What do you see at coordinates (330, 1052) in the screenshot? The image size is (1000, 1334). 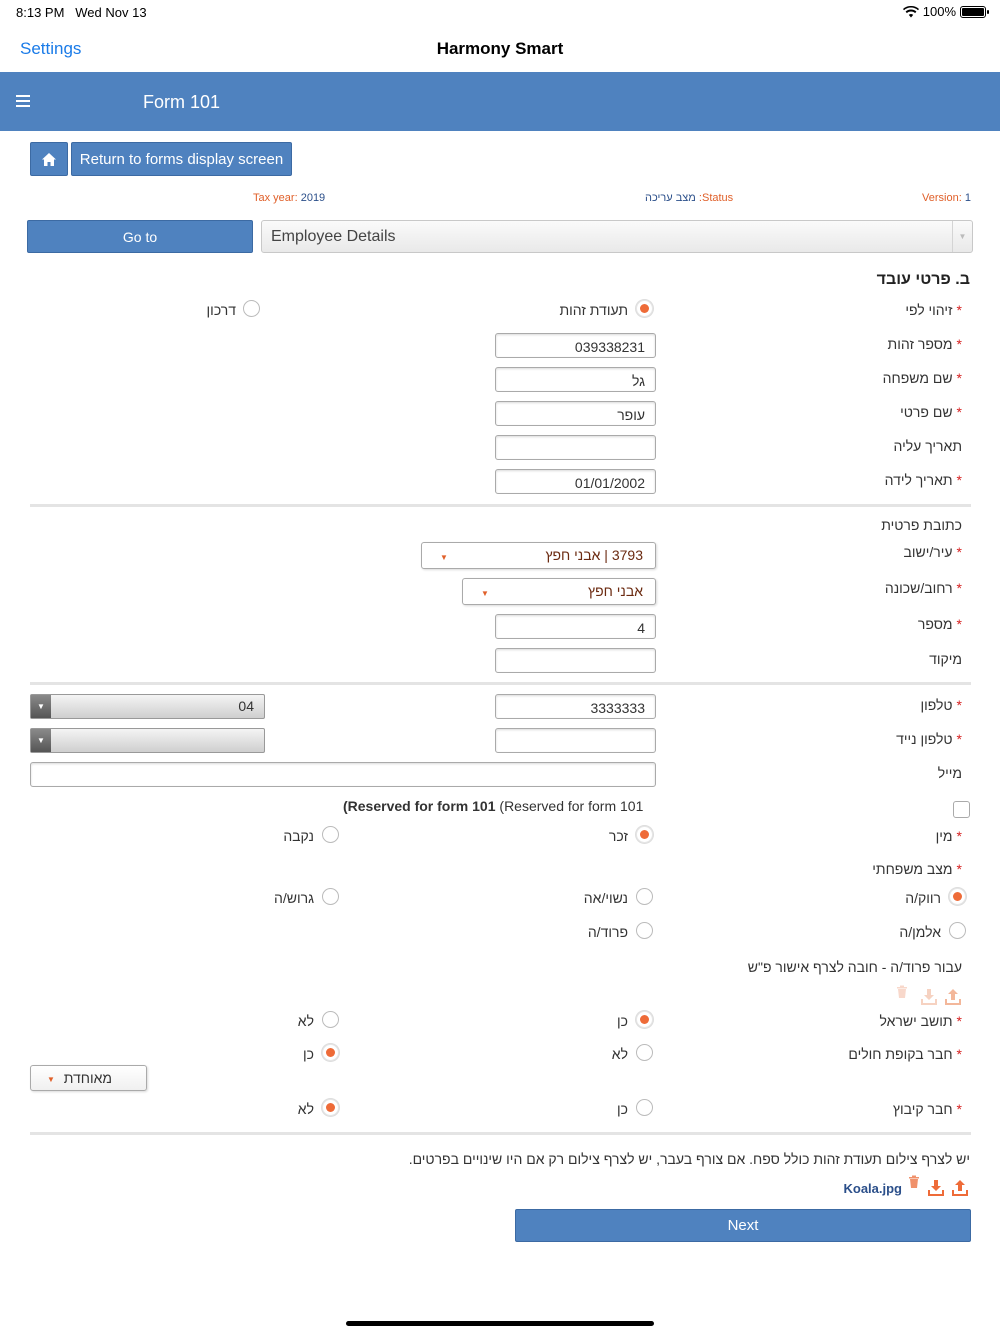 I see `radio-hmo-yes` at bounding box center [330, 1052].